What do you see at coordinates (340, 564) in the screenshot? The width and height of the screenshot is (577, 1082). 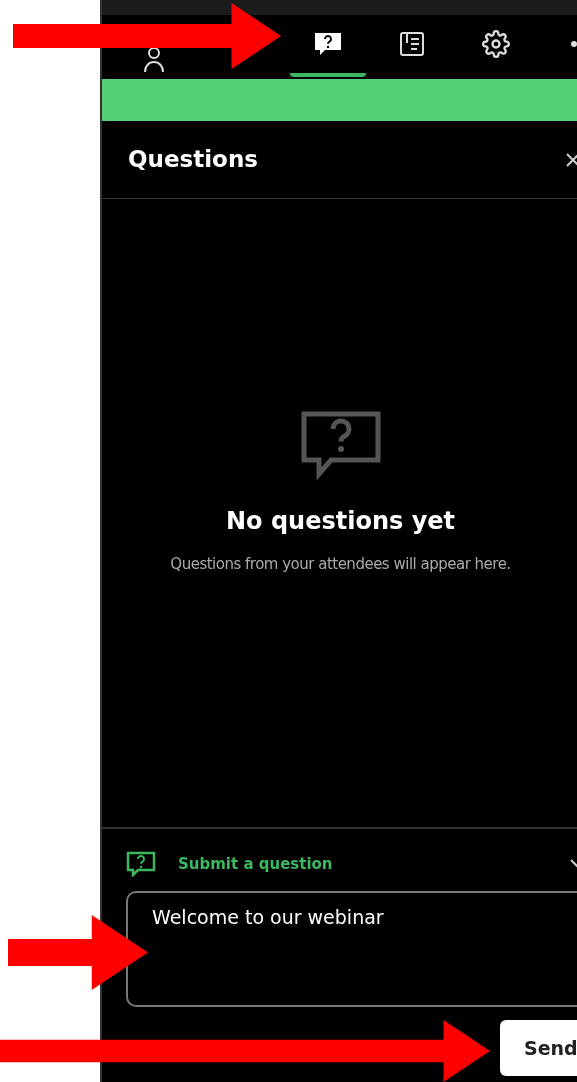 I see `empty-message: Questions from your attendees will appear here.` at bounding box center [340, 564].